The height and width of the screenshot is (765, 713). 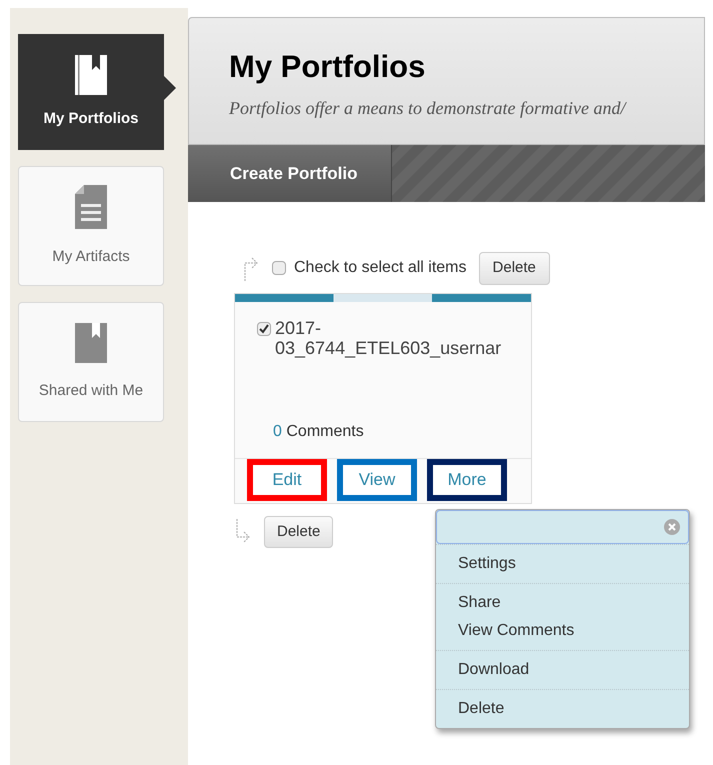 What do you see at coordinates (562, 631) in the screenshot?
I see `menu-item: View Comments` at bounding box center [562, 631].